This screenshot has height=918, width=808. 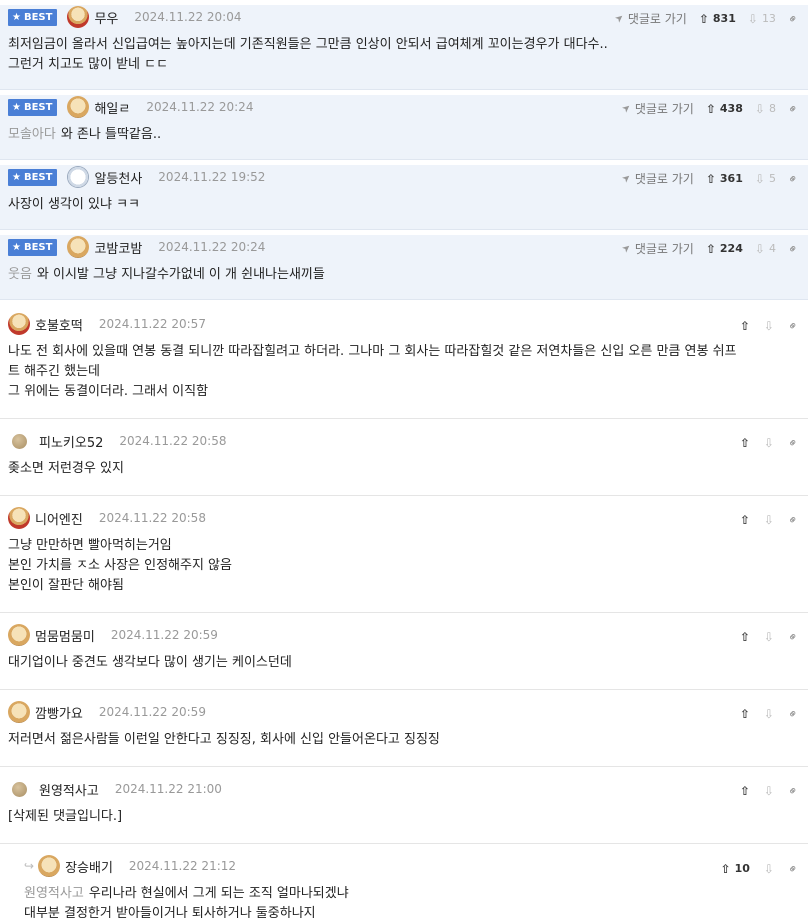 What do you see at coordinates (118, 177) in the screenshot?
I see `nickname: 알등천사` at bounding box center [118, 177].